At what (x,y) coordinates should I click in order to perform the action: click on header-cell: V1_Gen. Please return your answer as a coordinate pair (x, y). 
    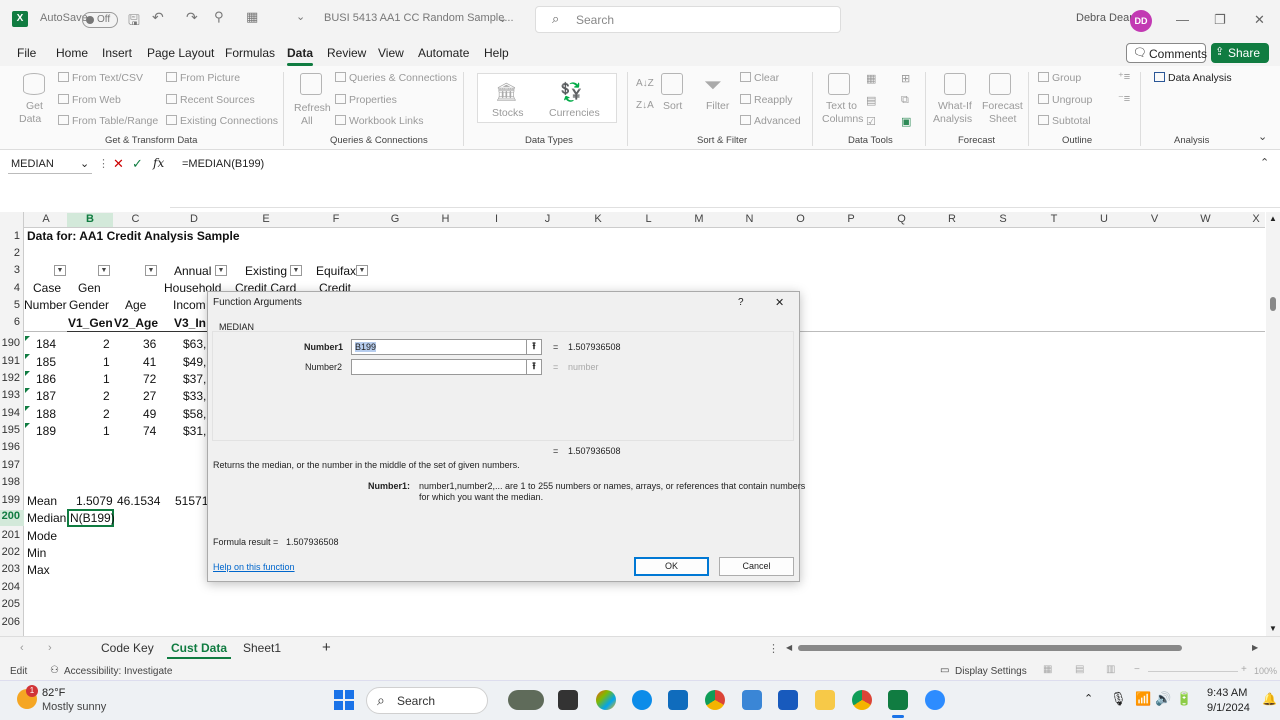
    Looking at the image, I should click on (90, 323).